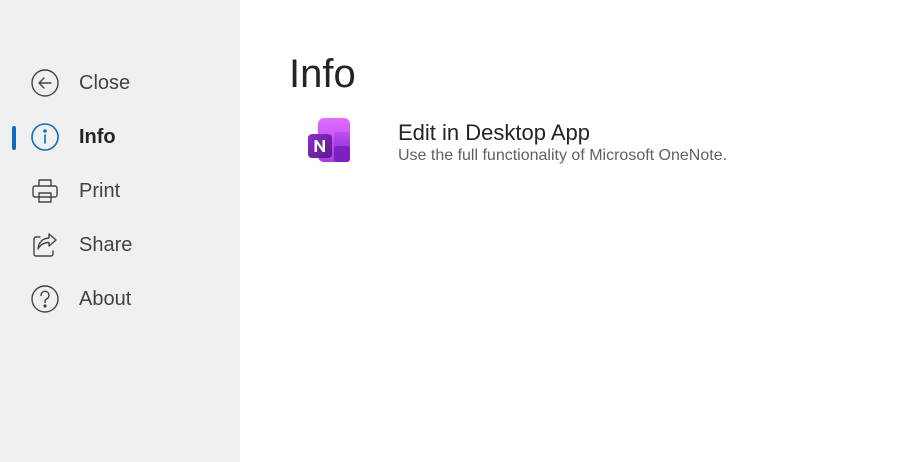 This screenshot has height=462, width=906. Describe the element at coordinates (322, 74) in the screenshot. I see `page-title: Info` at that location.